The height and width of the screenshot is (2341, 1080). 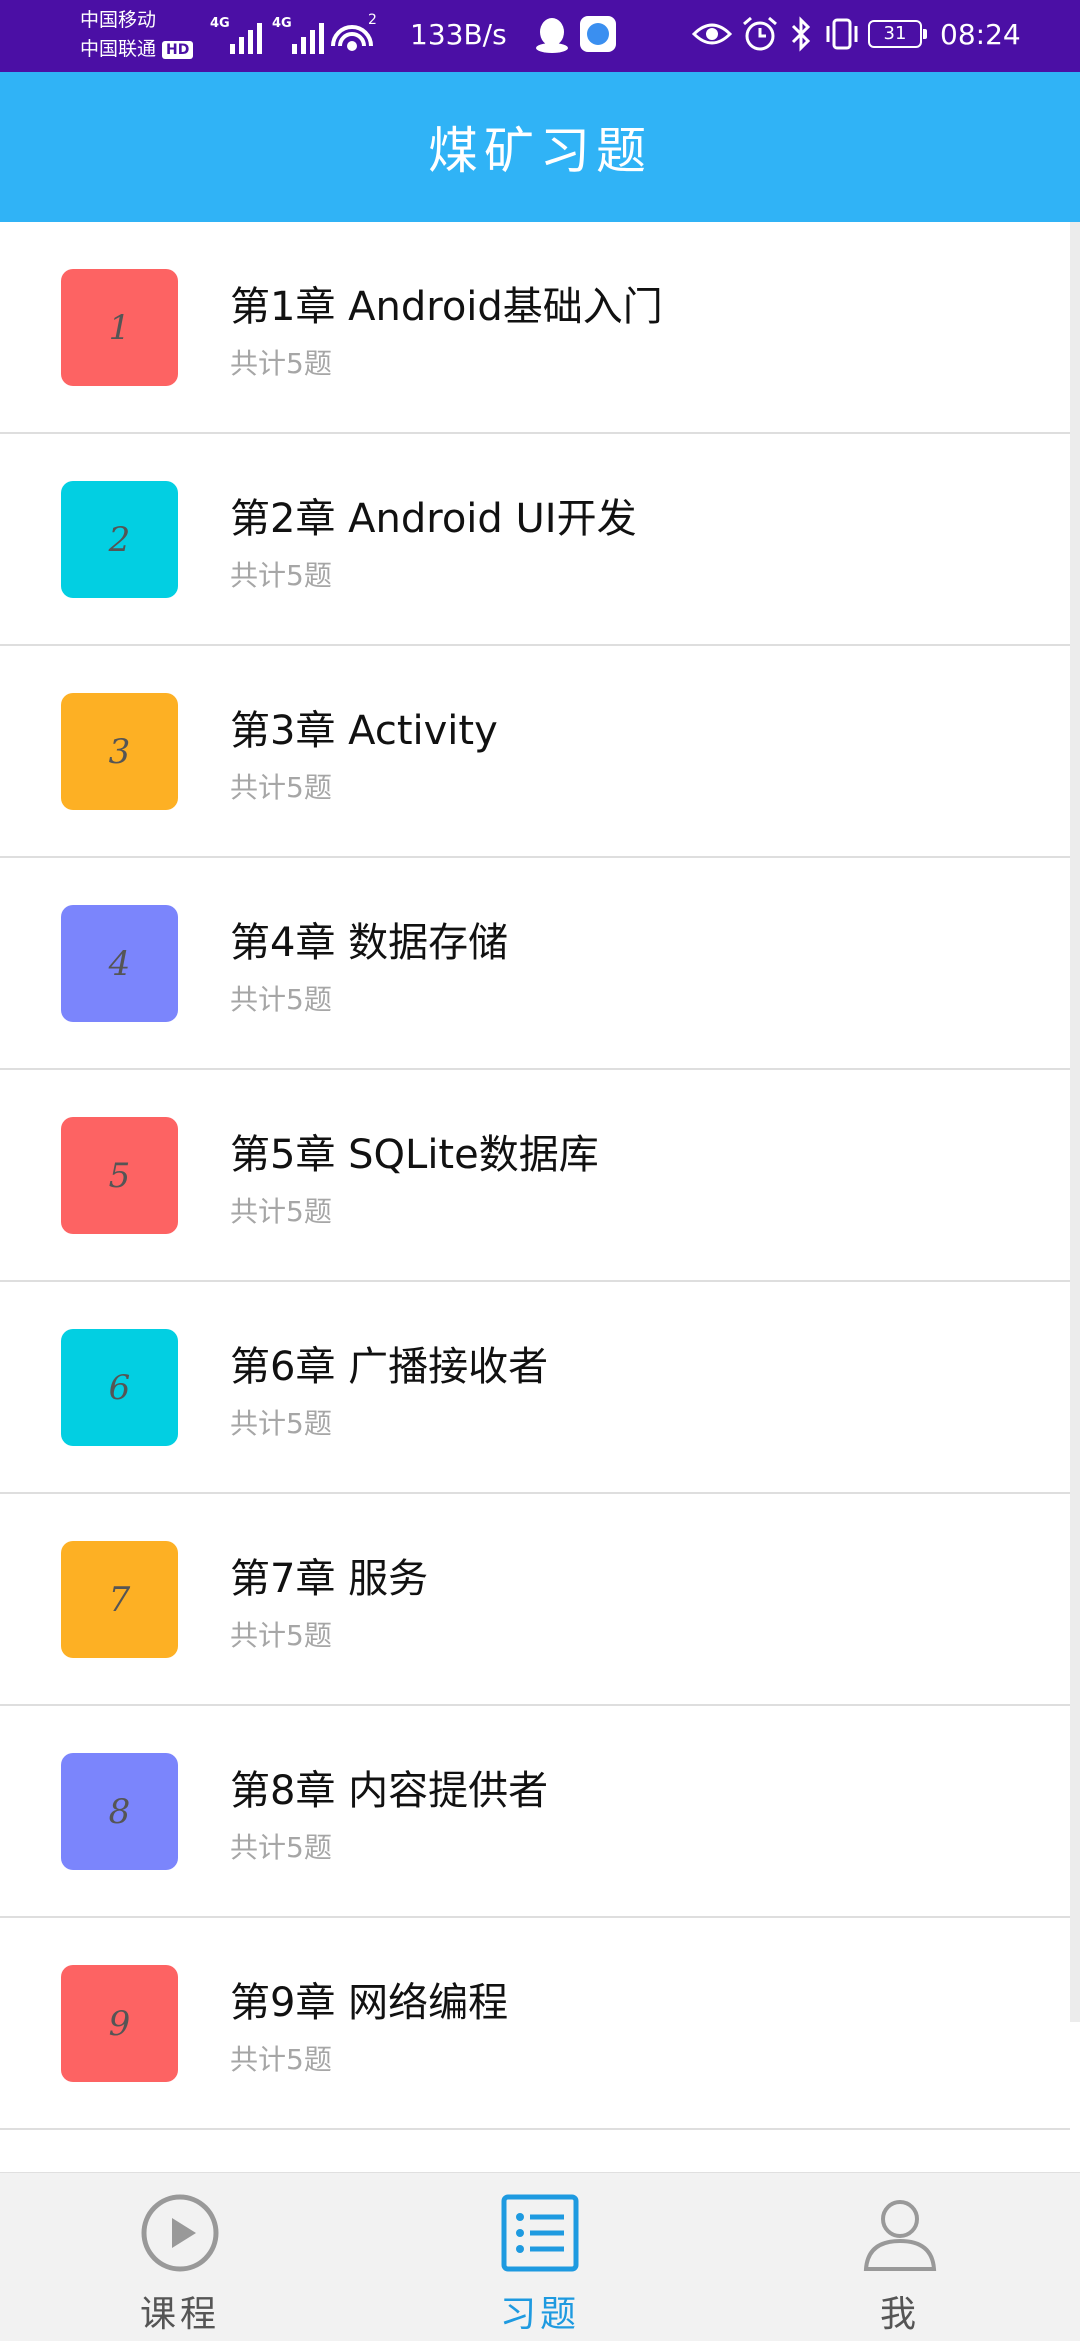 I want to click on alarm-icon, so click(x=760, y=33).